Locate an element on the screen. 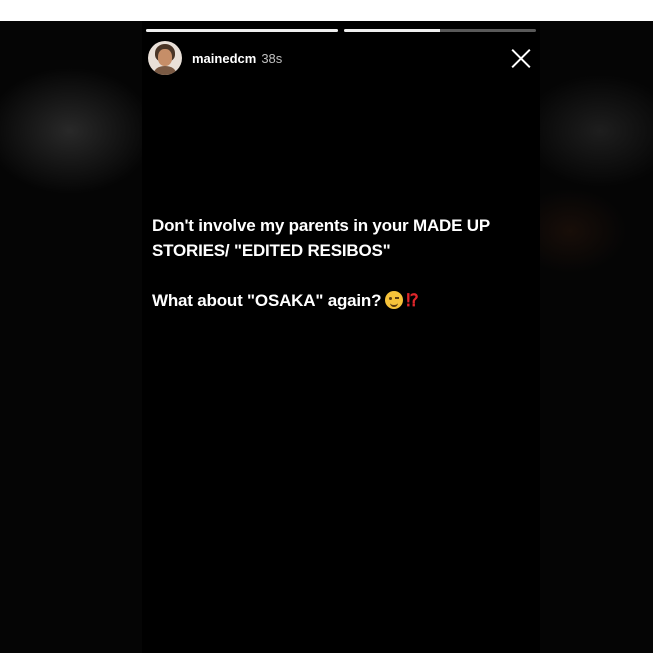  message-line-2: What about "OSAKA" again? is located at coordinates (267, 300).